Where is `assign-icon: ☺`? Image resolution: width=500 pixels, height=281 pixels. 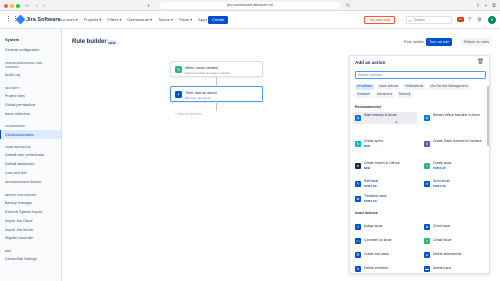 assign-icon: ☺ is located at coordinates (358, 226).